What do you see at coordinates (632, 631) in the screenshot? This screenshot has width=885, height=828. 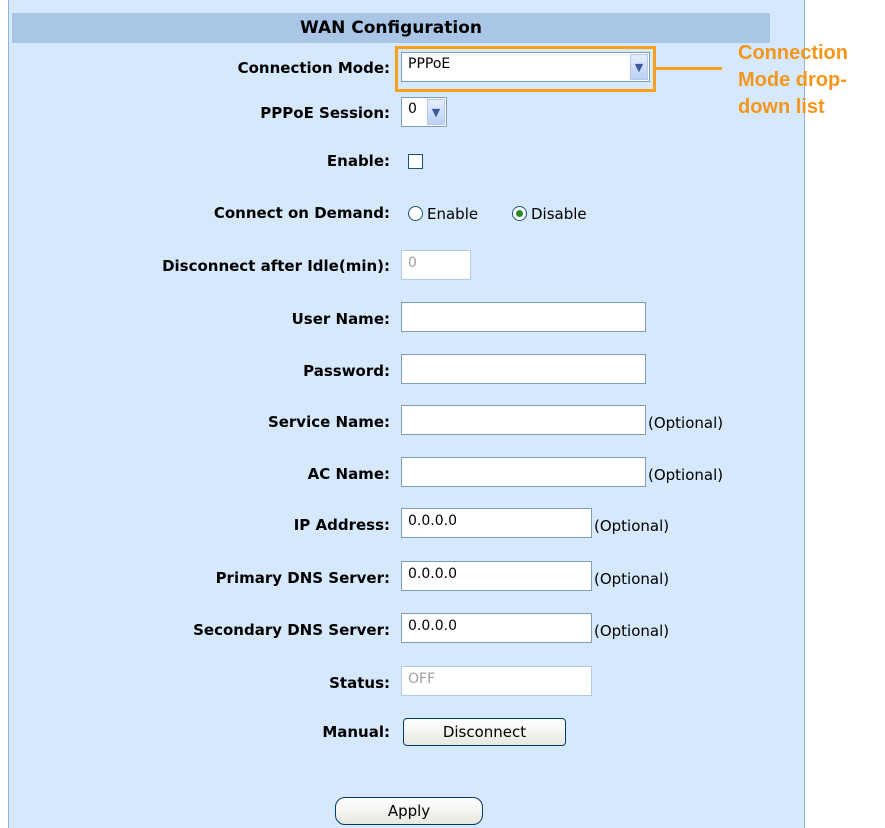 I see `secondary-dns-optional: (Optional)` at bounding box center [632, 631].